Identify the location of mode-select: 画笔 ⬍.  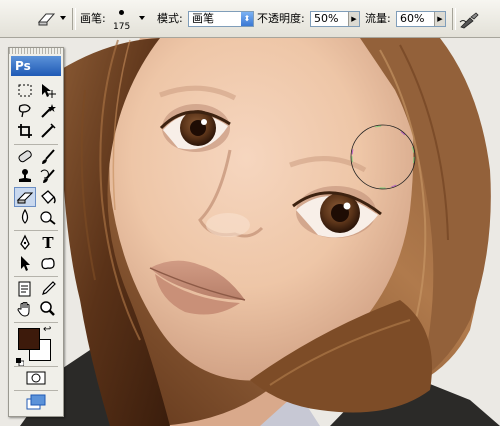
(221, 19).